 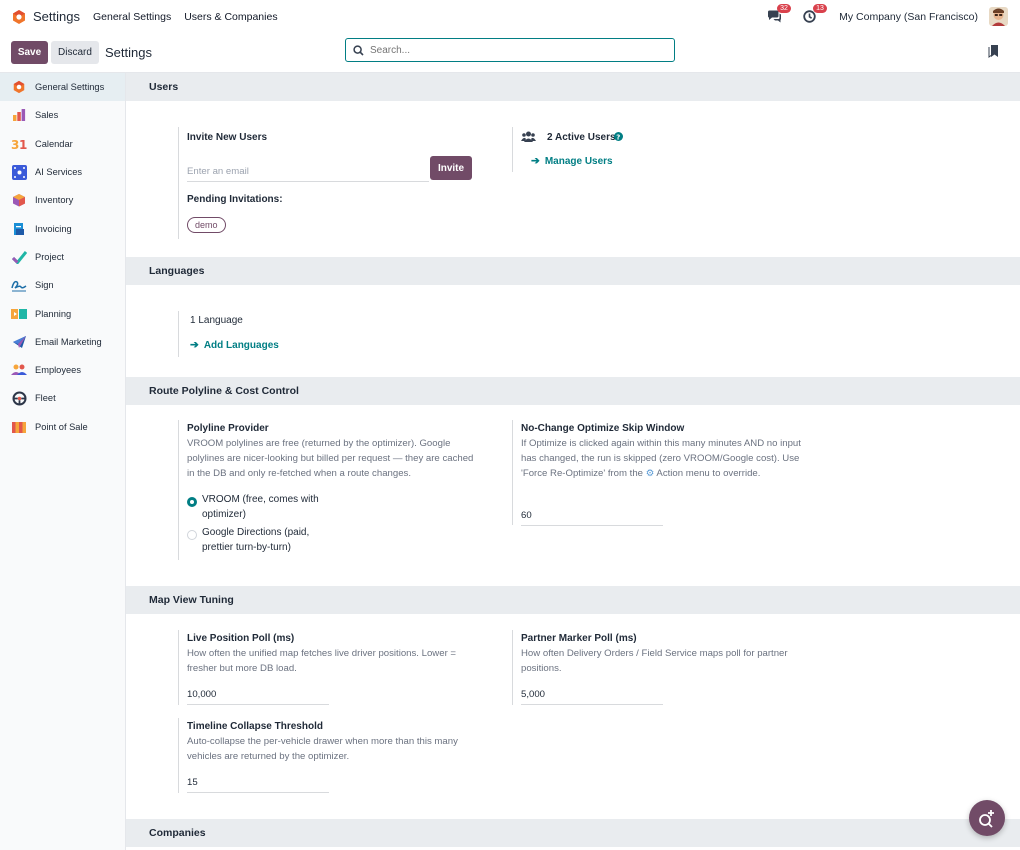 What do you see at coordinates (75, 52) in the screenshot?
I see `discard-button: Discard` at bounding box center [75, 52].